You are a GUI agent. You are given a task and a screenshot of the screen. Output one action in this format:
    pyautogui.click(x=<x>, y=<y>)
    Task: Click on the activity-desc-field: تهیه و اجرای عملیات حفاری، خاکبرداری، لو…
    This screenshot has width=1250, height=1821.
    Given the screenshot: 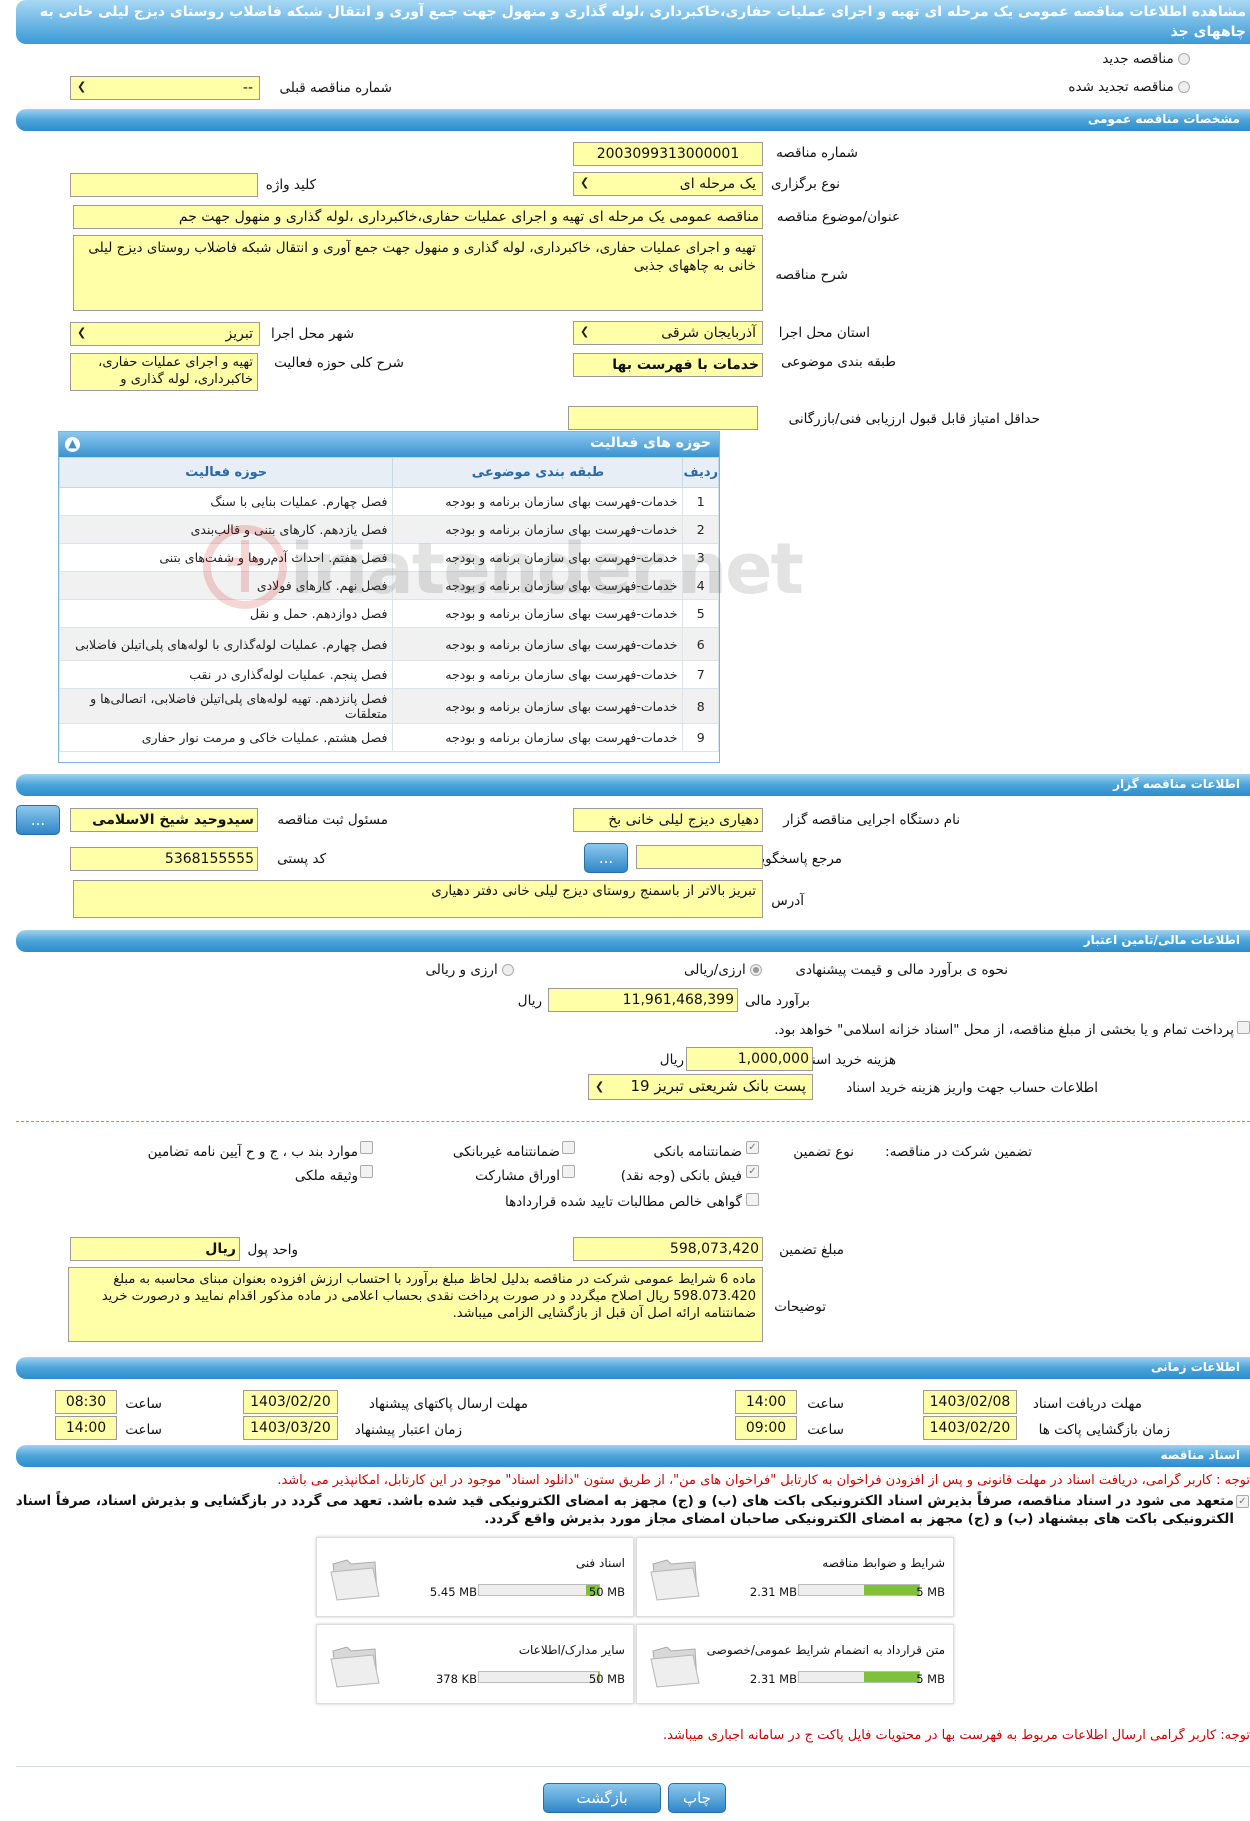 What is the action you would take?
    pyautogui.click(x=164, y=372)
    